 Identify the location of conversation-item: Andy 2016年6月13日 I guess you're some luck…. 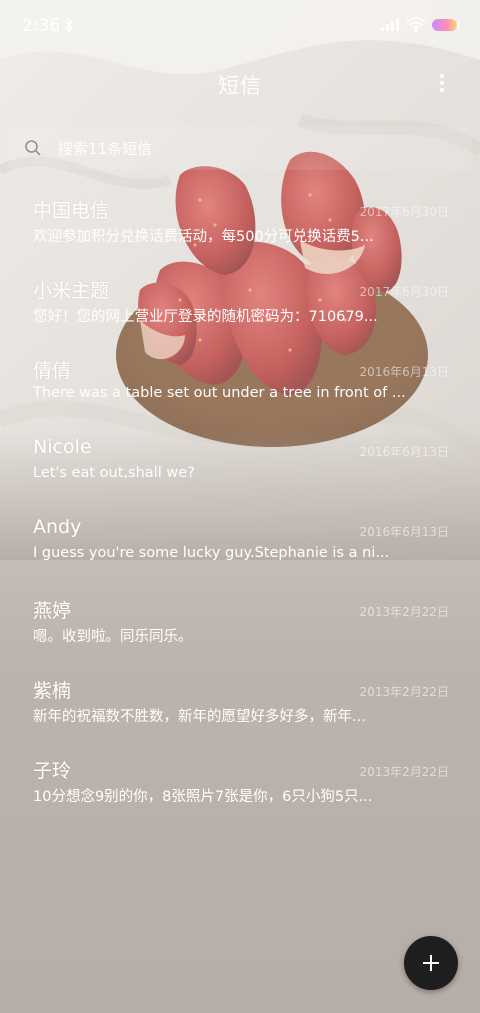
(240, 548).